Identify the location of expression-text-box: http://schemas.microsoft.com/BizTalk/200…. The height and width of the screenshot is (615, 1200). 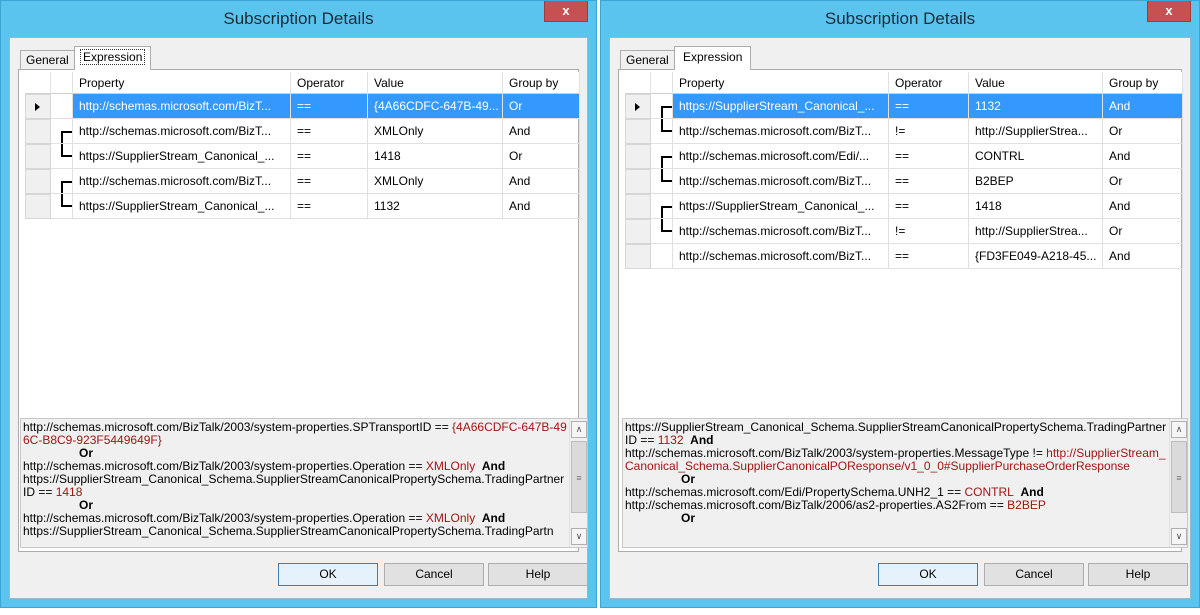
(304, 483).